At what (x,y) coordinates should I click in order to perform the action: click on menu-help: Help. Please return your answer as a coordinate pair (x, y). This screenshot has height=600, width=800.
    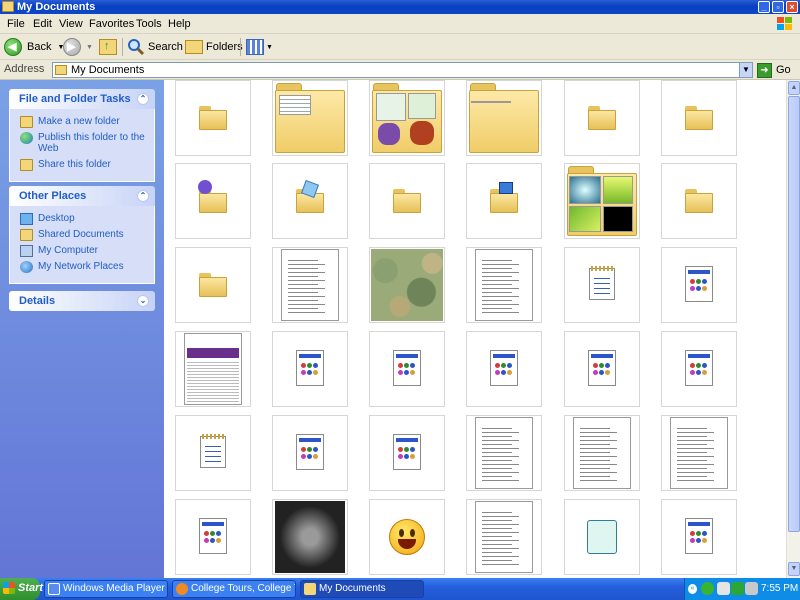
    Looking at the image, I should click on (179, 24).